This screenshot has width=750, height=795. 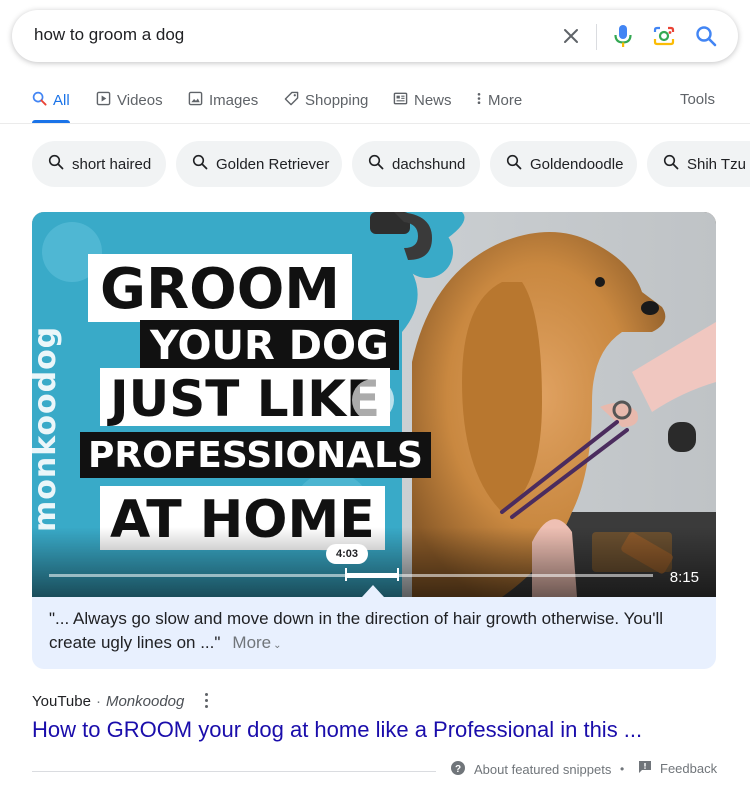 I want to click on chip-label: dachshund, so click(x=429, y=164).